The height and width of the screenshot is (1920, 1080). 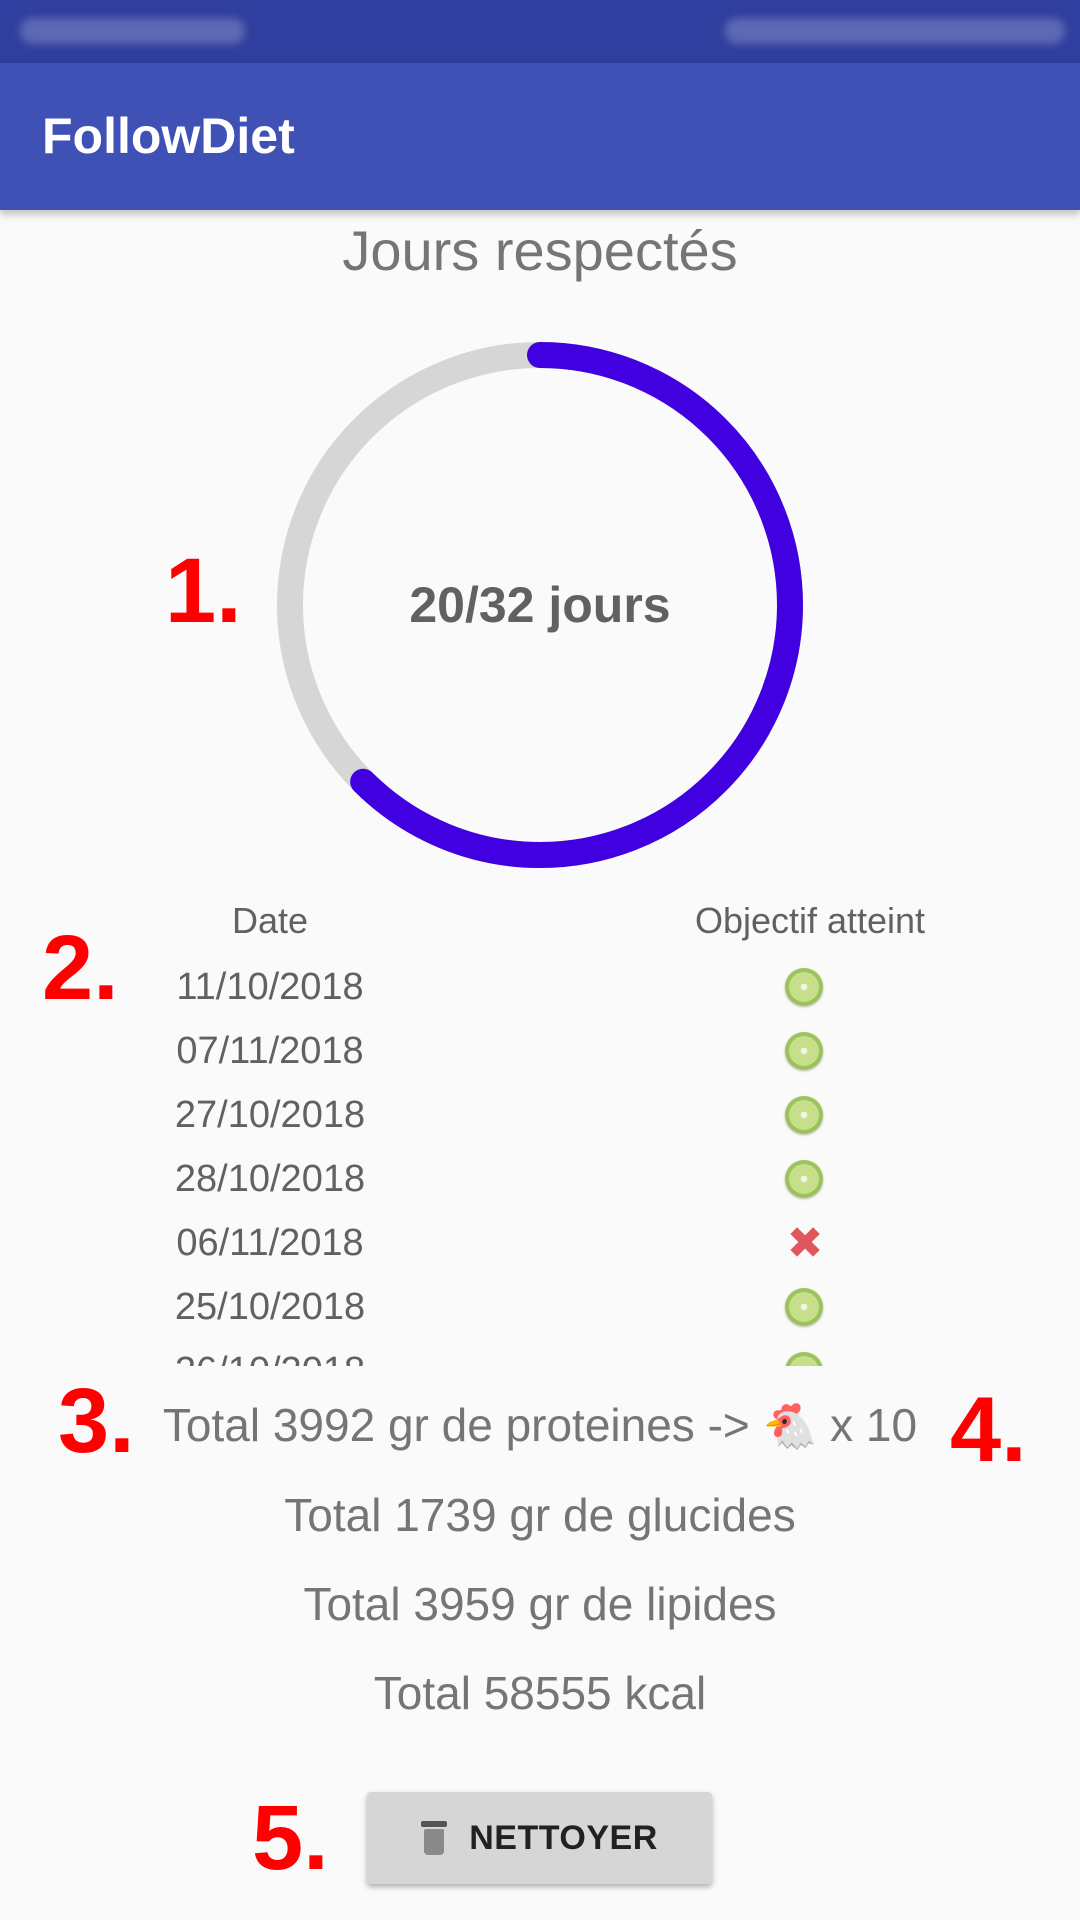 I want to click on annotation-5: 5., so click(x=290, y=1838).